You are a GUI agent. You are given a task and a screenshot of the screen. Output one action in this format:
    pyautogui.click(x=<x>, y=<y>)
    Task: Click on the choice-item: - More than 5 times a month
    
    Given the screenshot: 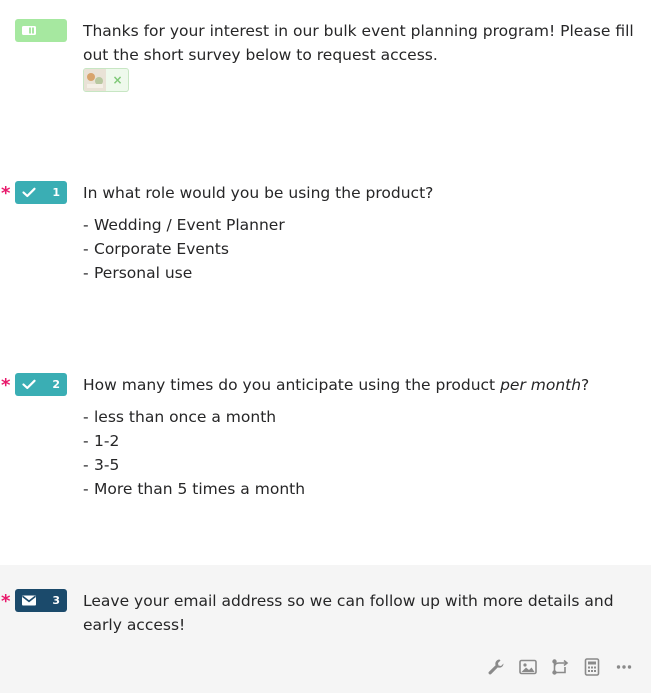 What is the action you would take?
    pyautogui.click(x=194, y=489)
    